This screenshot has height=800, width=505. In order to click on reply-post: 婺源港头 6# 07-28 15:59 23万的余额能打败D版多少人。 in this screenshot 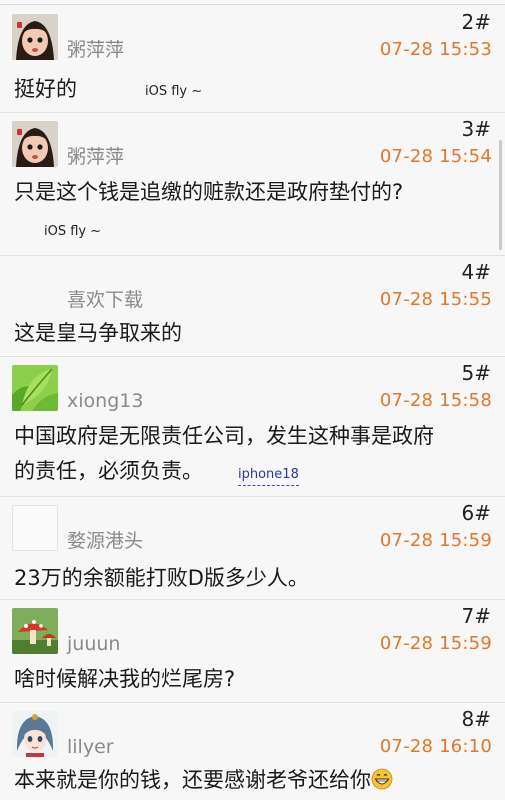, I will do `click(252, 548)`.